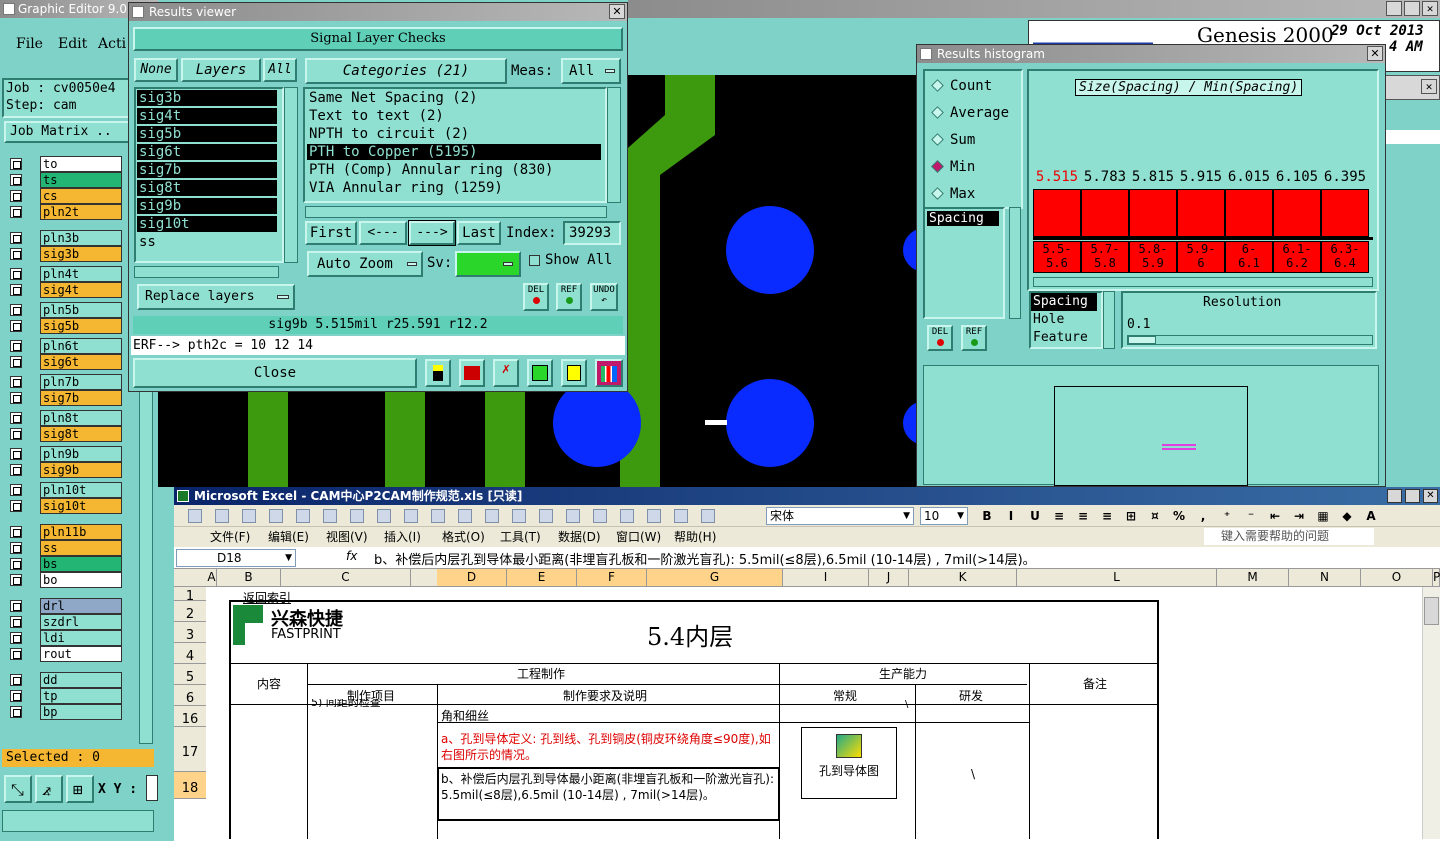  Describe the element at coordinates (1066, 320) in the screenshot. I see `attr-item: Hole` at that location.